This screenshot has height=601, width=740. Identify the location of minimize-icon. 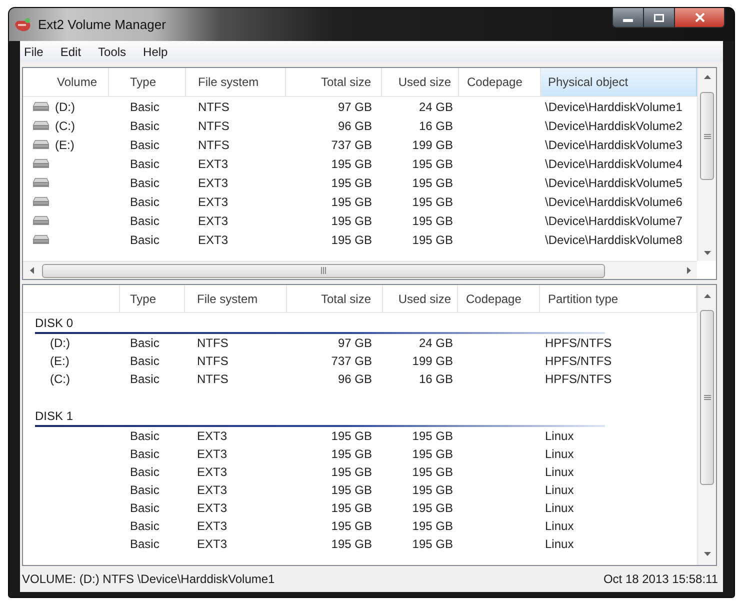
(628, 20).